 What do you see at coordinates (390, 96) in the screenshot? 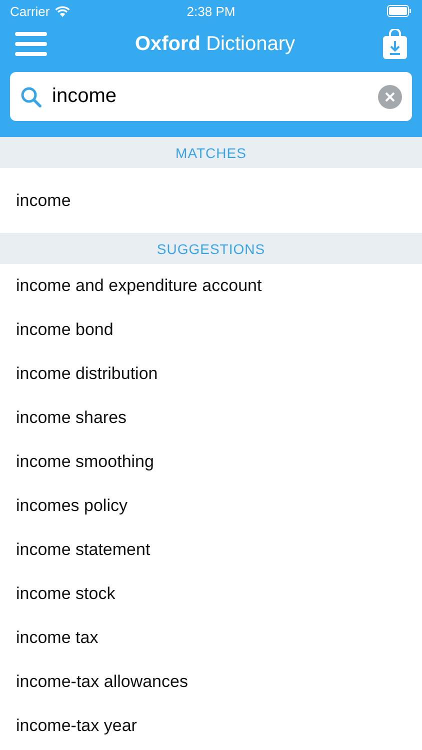
I see `clear-icon` at bounding box center [390, 96].